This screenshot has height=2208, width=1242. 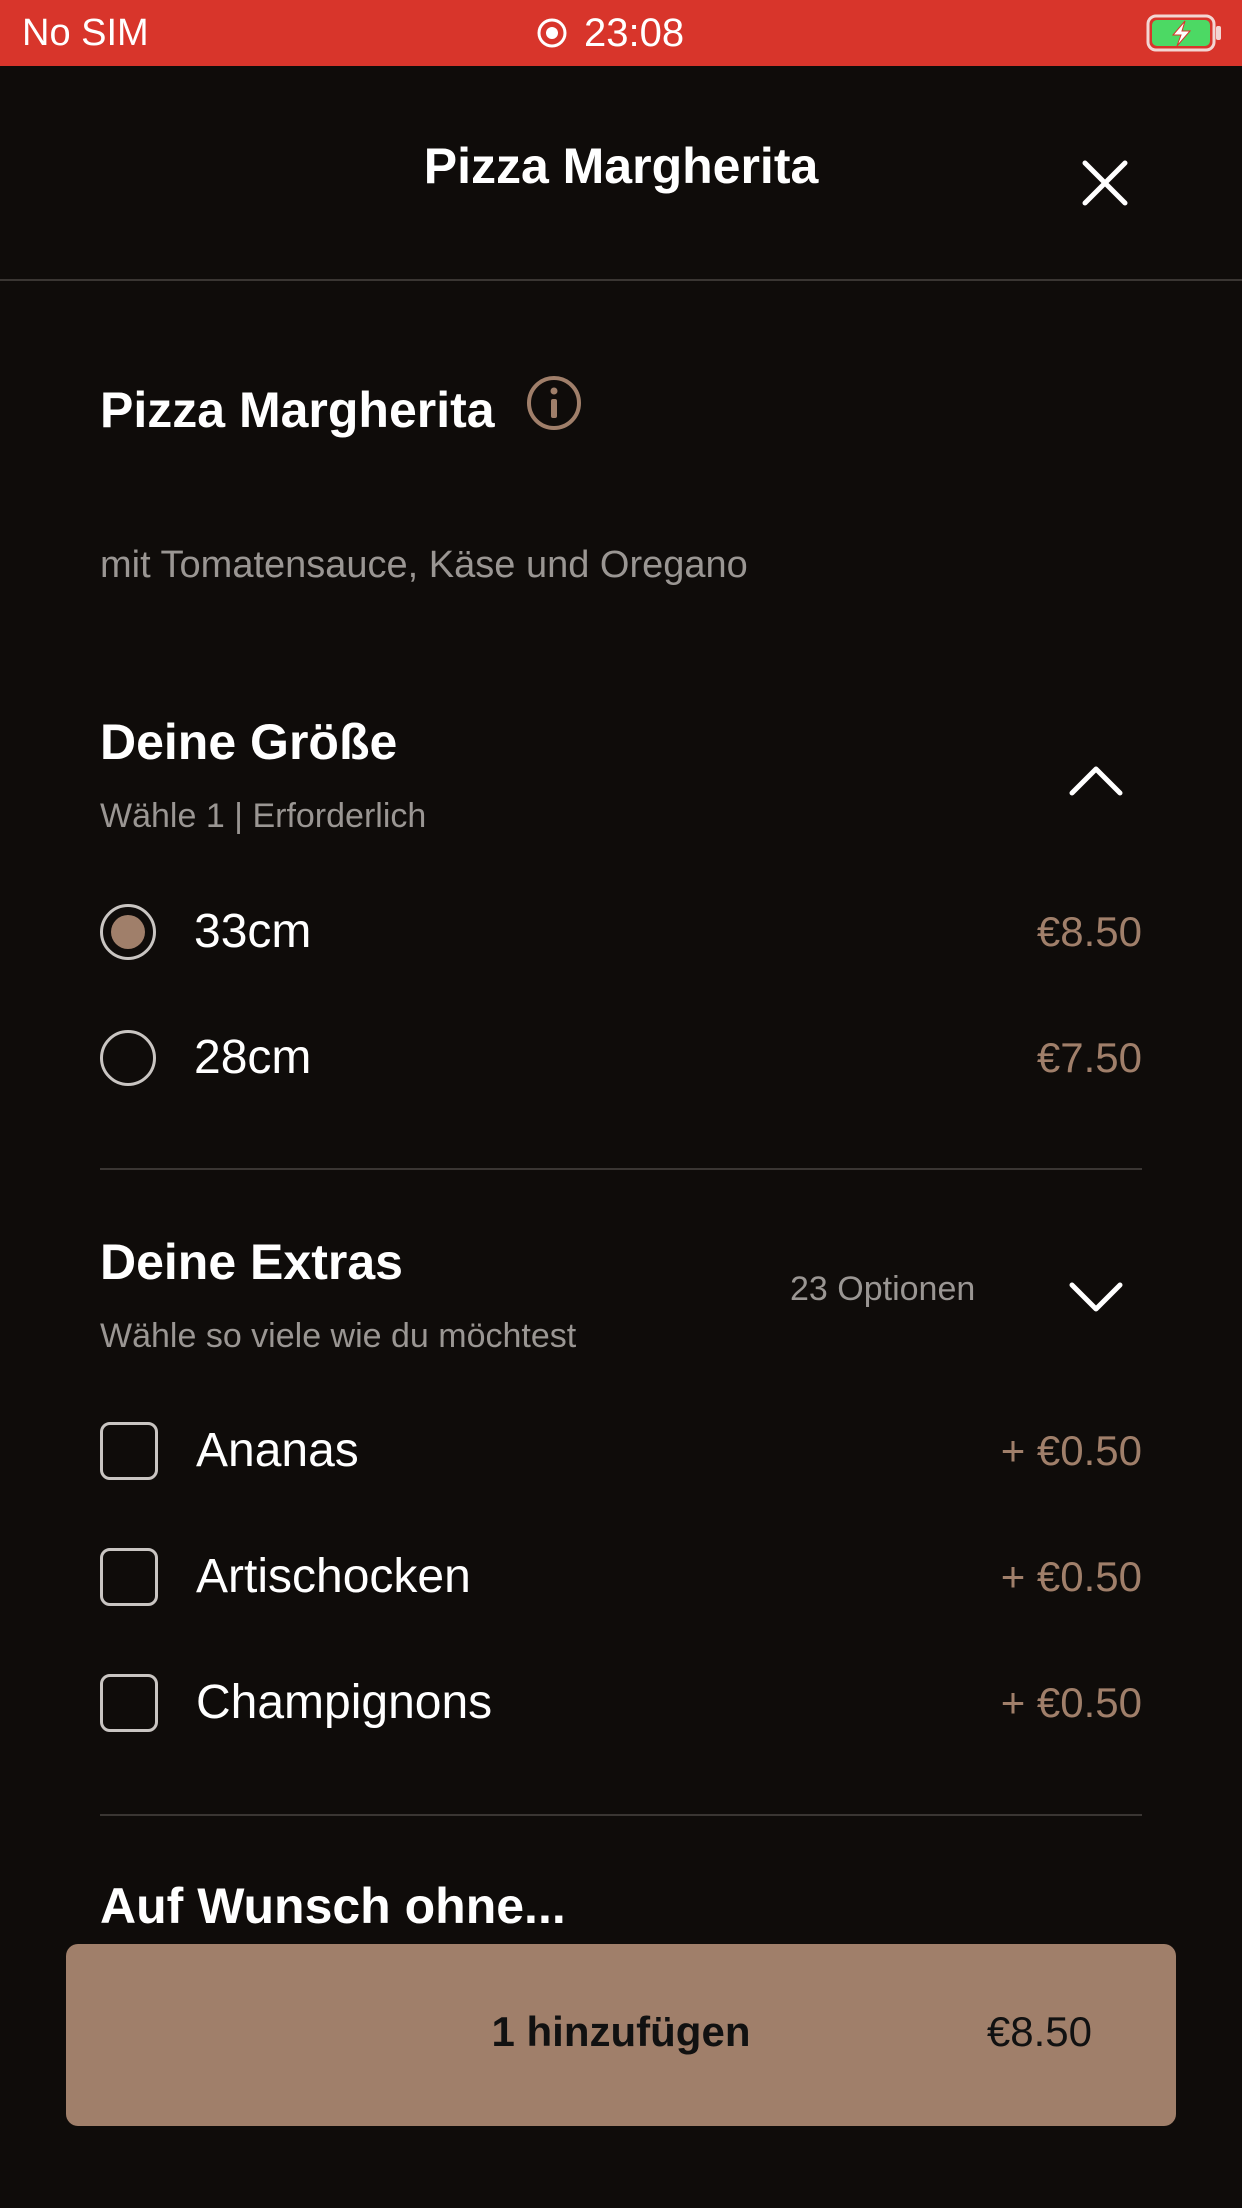 I want to click on radio-dot, so click(x=128, y=932).